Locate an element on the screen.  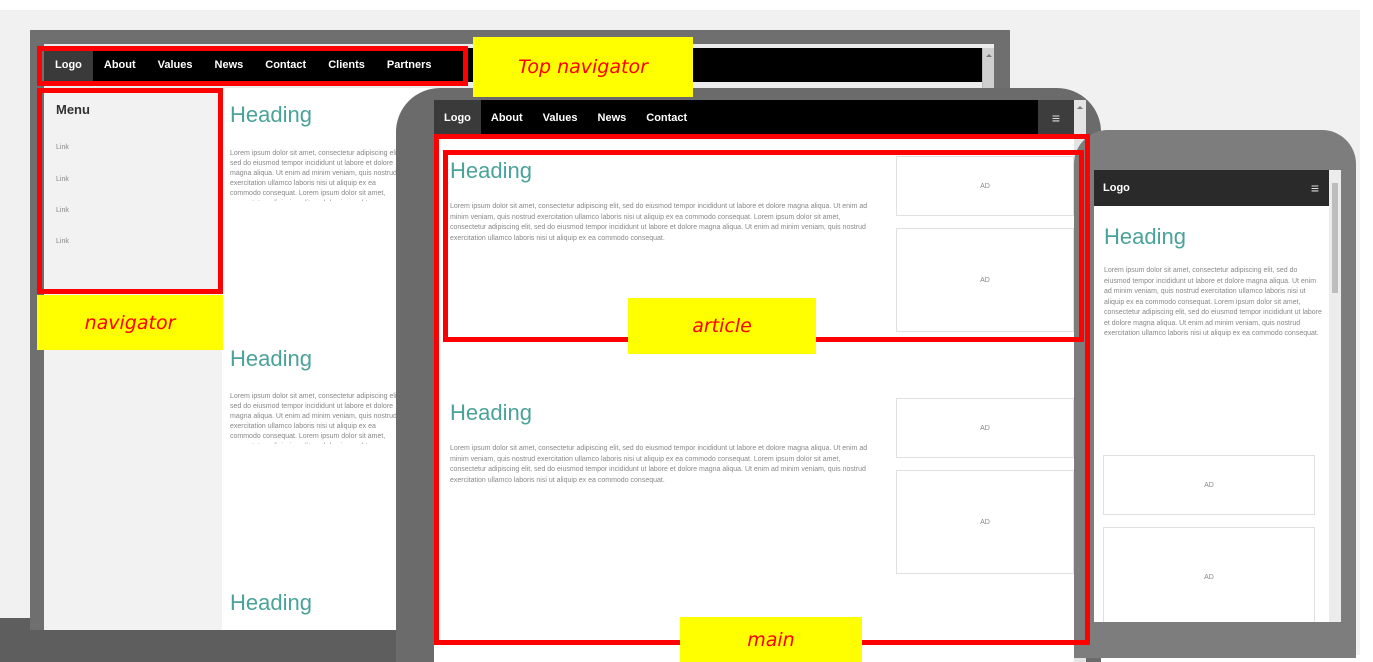
phone-scrollbar is located at coordinates (1335, 396).